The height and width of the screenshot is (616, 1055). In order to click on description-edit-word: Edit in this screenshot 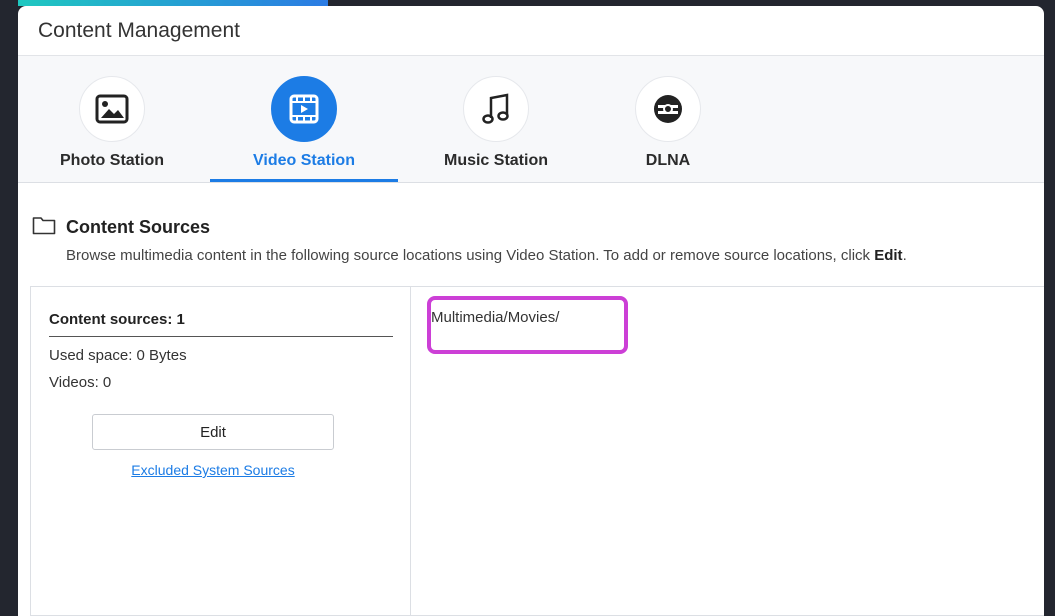, I will do `click(888, 255)`.